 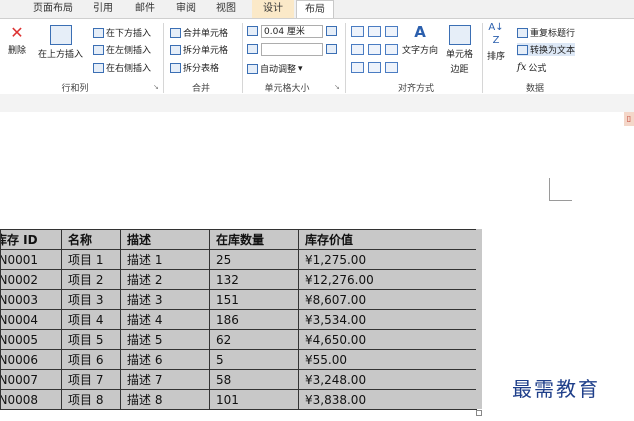 What do you see at coordinates (165, 259) in the screenshot?
I see `cell-description: 描述 1` at bounding box center [165, 259].